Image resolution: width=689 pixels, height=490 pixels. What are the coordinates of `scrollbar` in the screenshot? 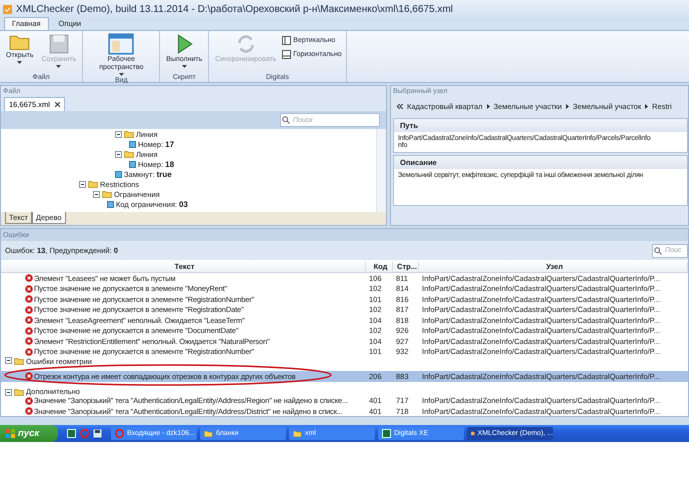 It's located at (381, 170).